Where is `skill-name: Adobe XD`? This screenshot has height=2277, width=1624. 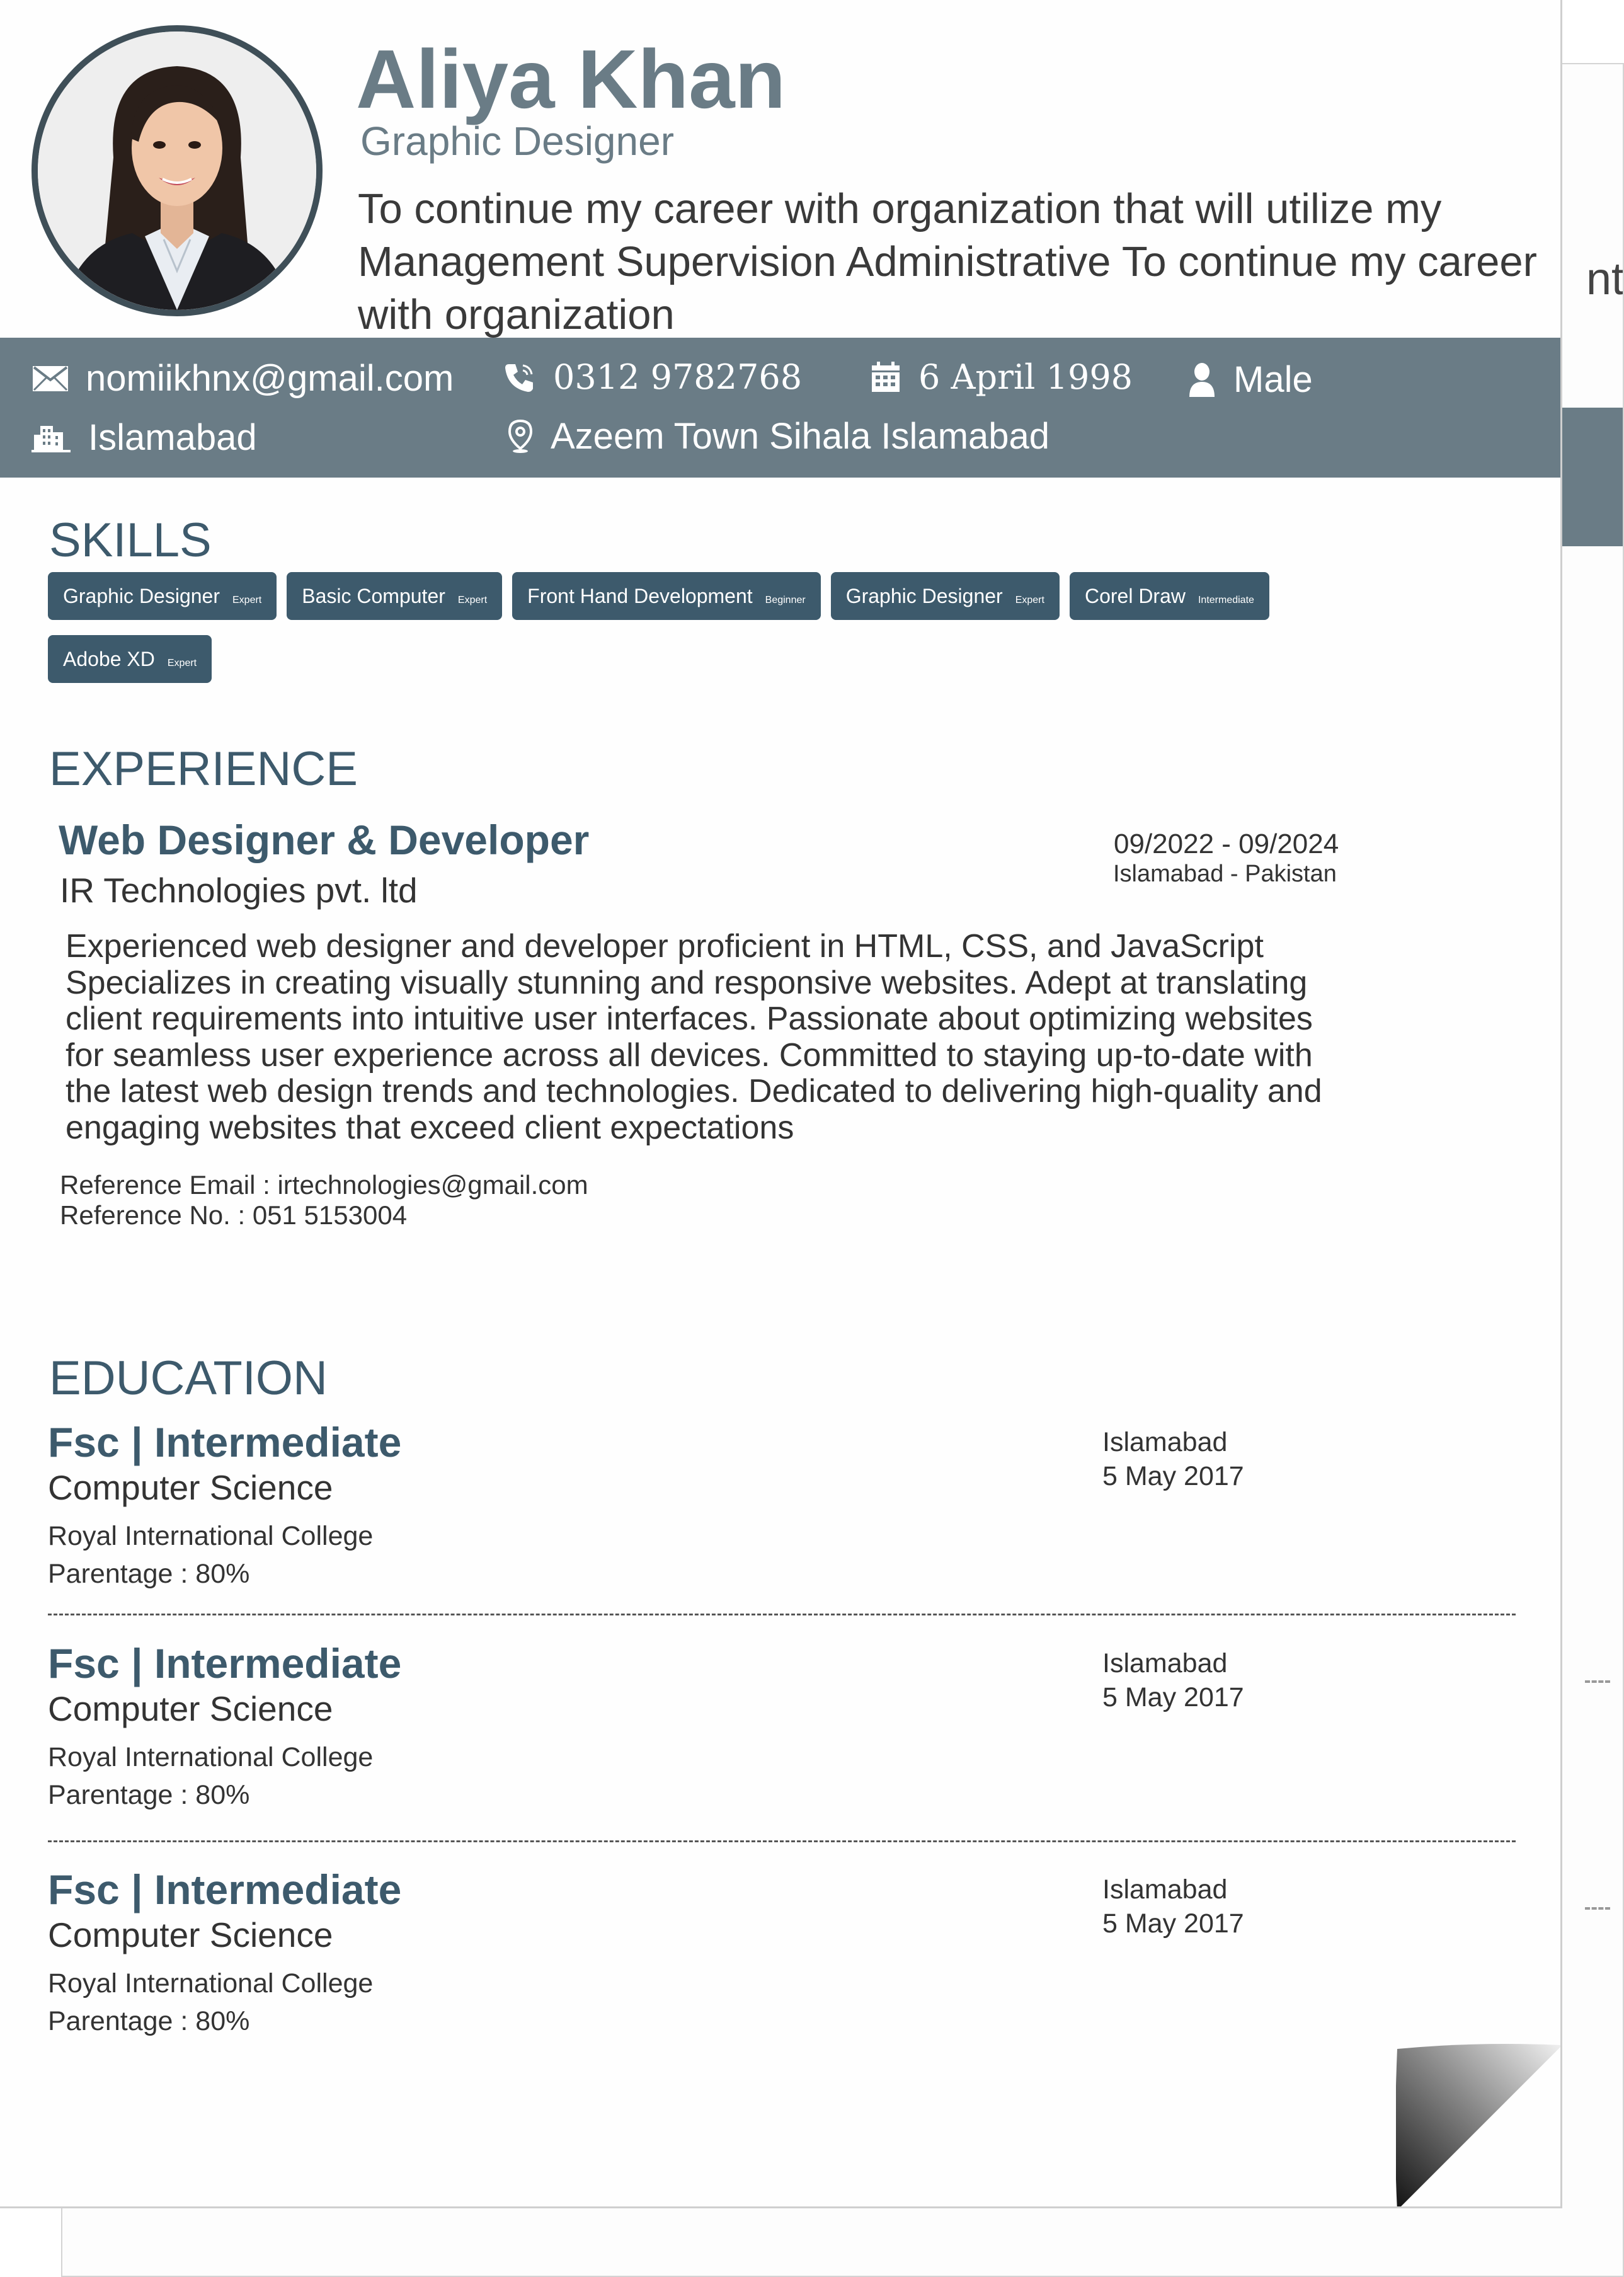
skill-name: Adobe XD is located at coordinates (109, 659).